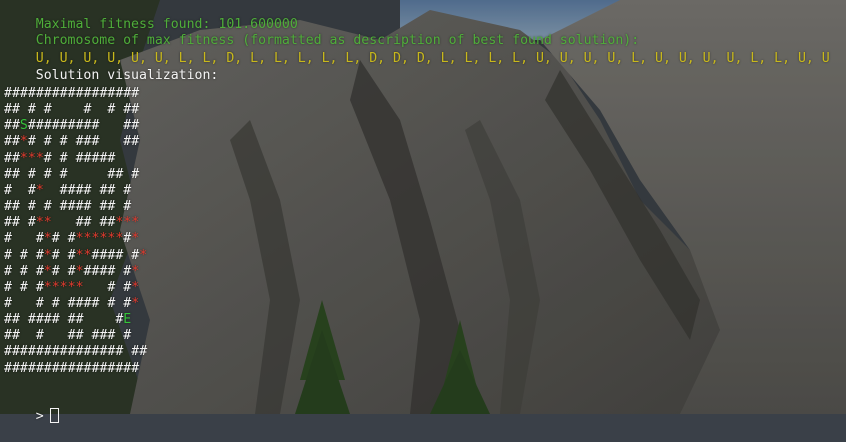 This screenshot has height=442, width=846. What do you see at coordinates (72, 110) in the screenshot?
I see `maze-row: ## # # # # ##` at bounding box center [72, 110].